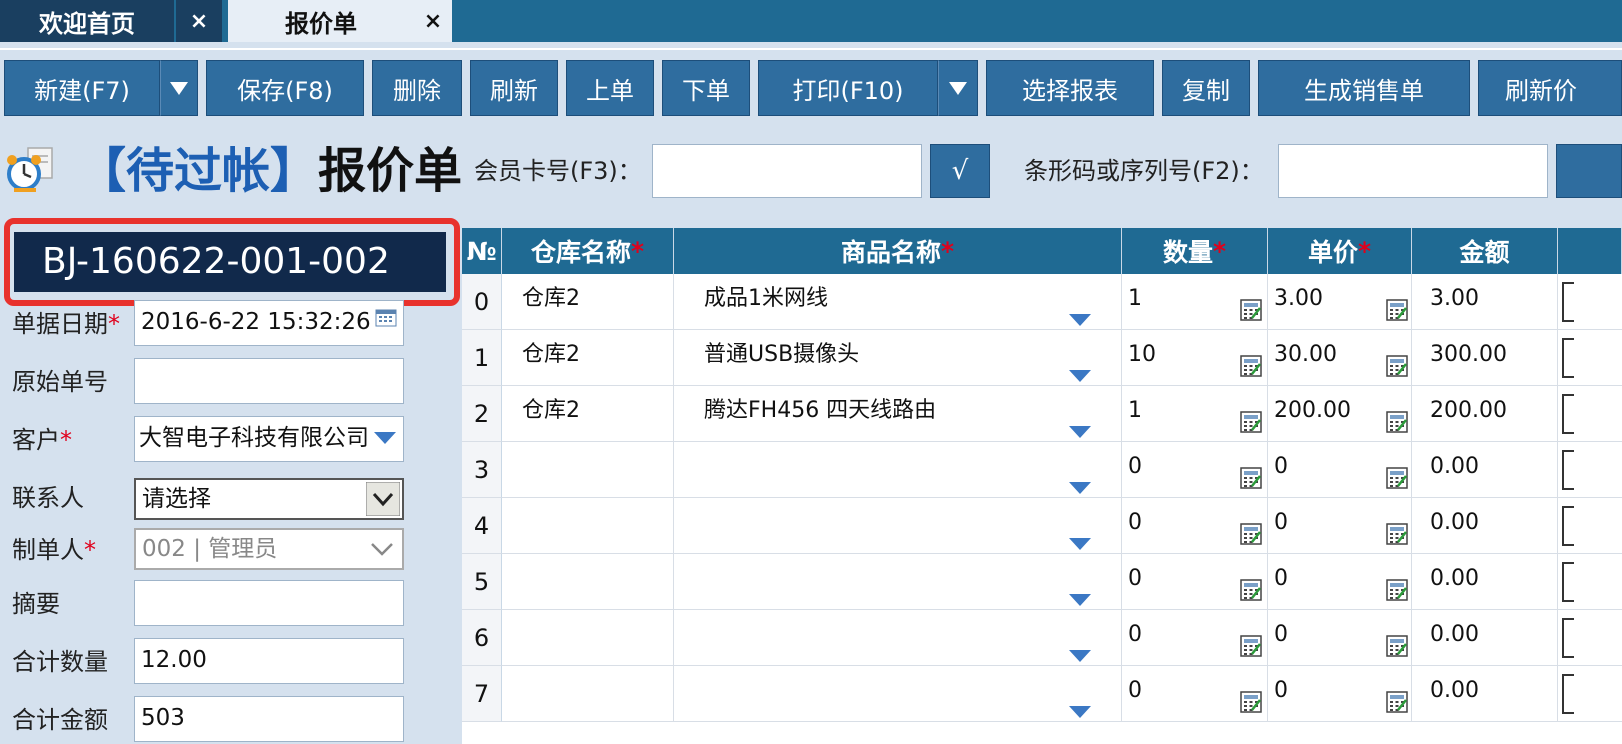 Image resolution: width=1622 pixels, height=744 pixels. Describe the element at coordinates (321, 21) in the screenshot. I see `tab-quotation: 报价单` at that location.